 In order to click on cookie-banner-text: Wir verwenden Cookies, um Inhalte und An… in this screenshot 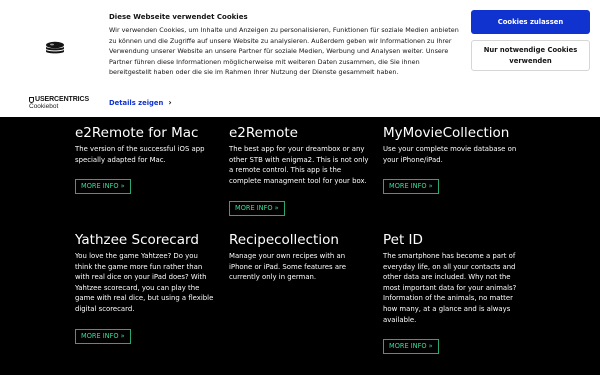, I will do `click(284, 51)`.